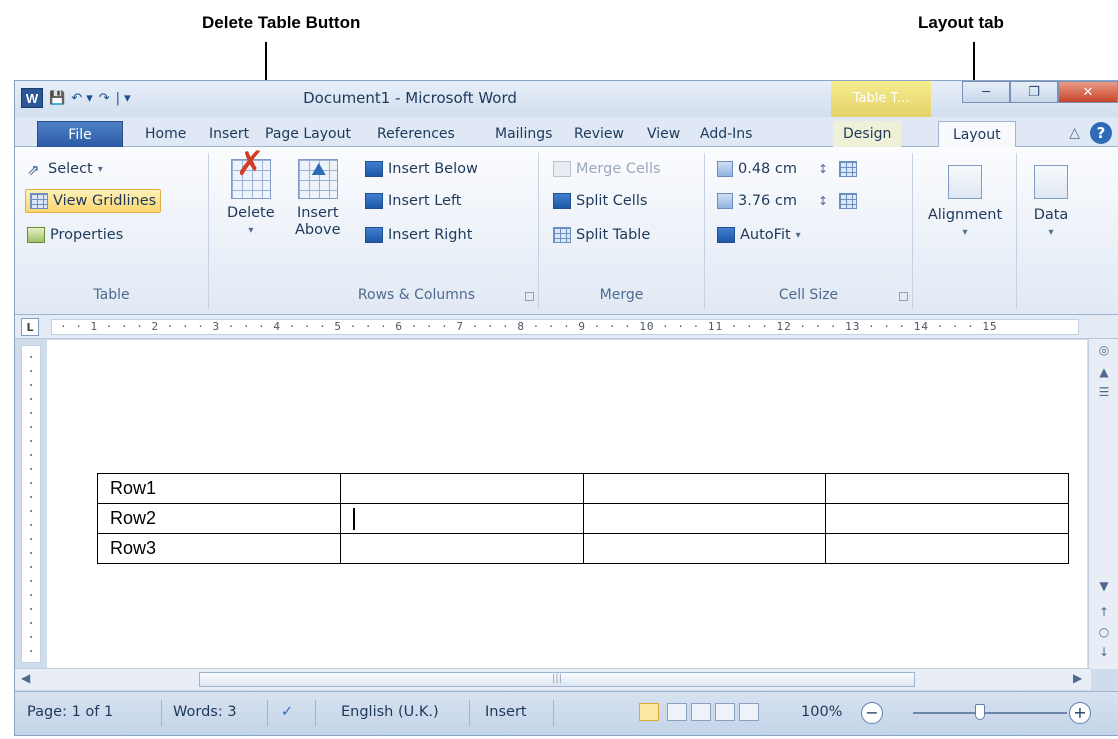  What do you see at coordinates (725, 169) in the screenshot?
I see `row-height-icon` at bounding box center [725, 169].